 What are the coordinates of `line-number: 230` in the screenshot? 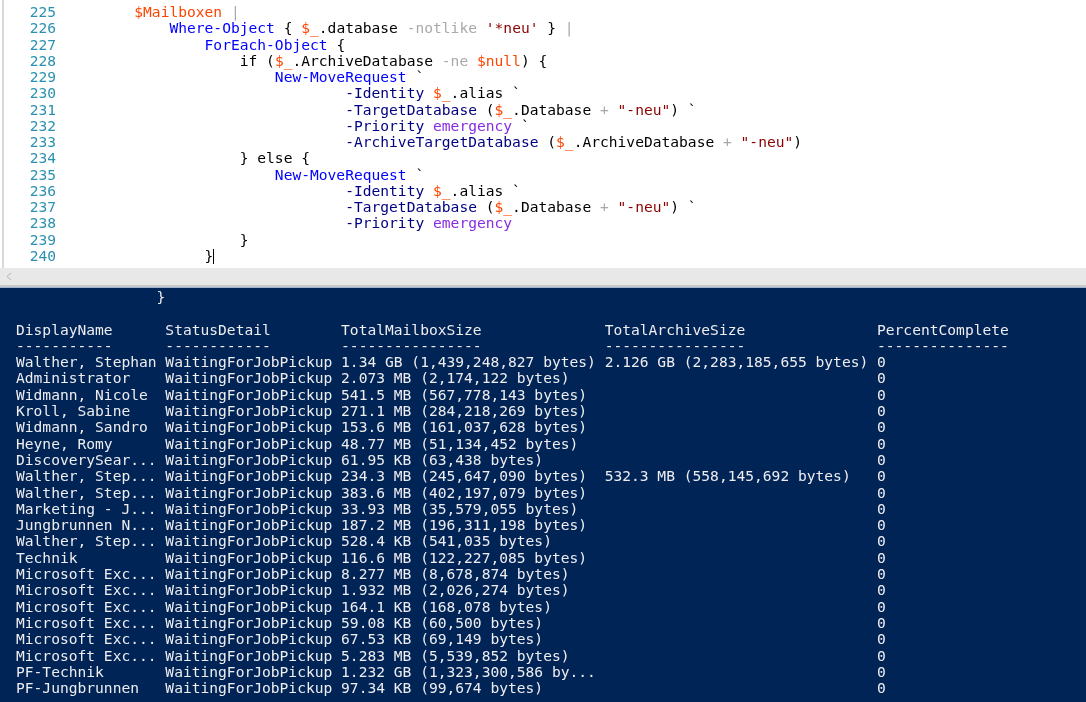 It's located at (42, 93).